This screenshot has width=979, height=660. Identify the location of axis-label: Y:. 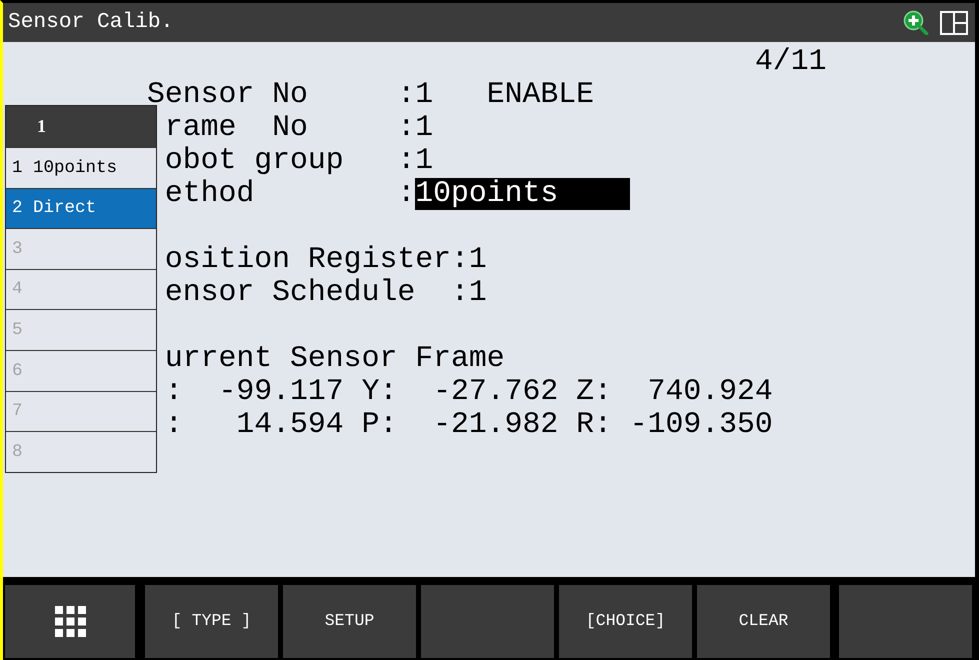
(380, 391).